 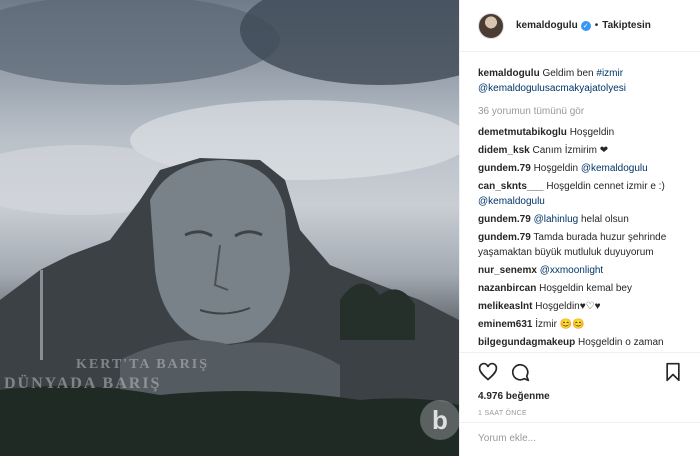 I want to click on comment-item: gundem.79 Hoşgeldin @kemaldogulu, so click(x=580, y=168).